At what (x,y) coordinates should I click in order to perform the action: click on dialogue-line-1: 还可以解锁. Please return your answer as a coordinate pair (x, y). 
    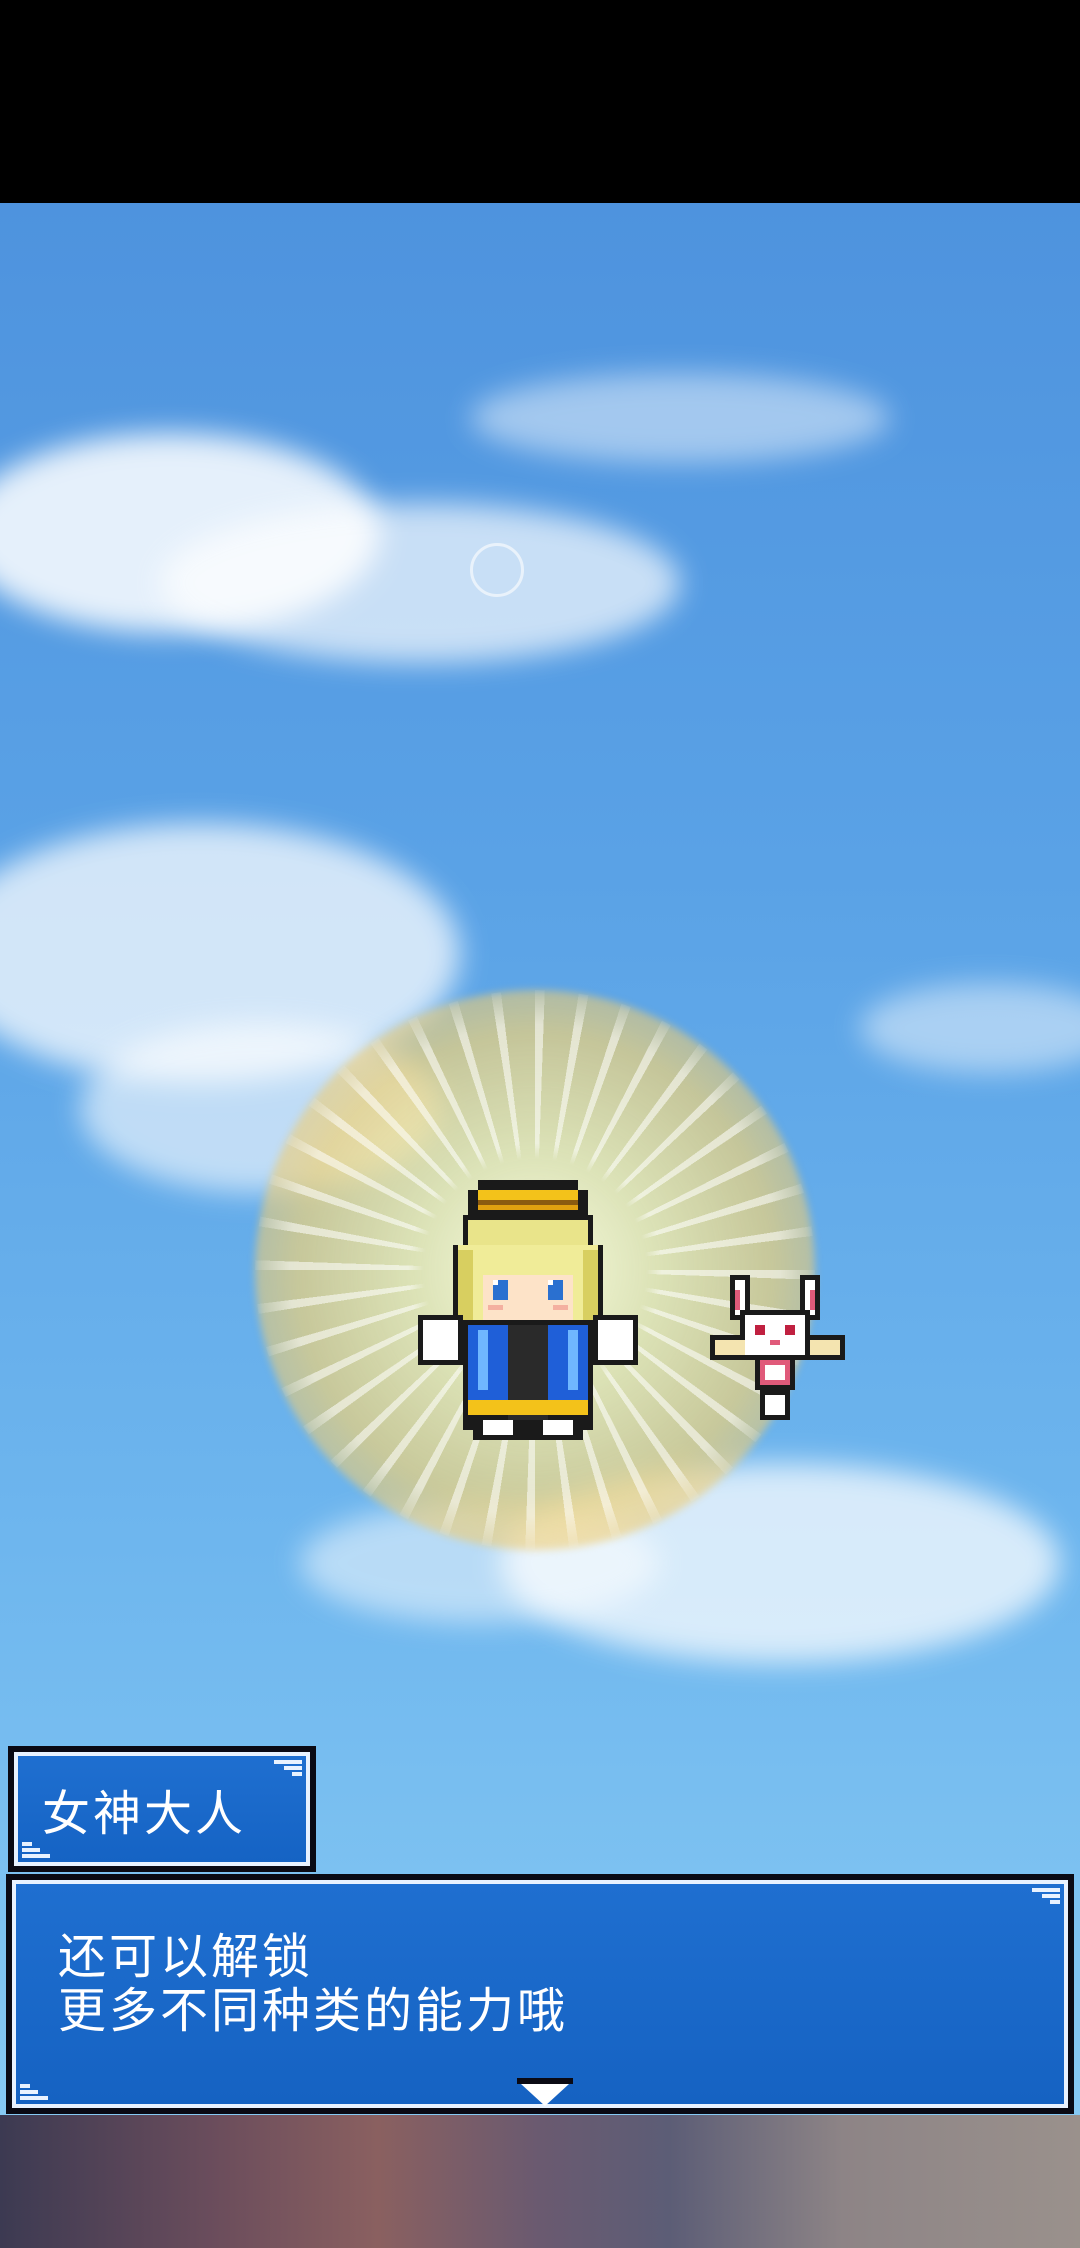
    Looking at the image, I should click on (186, 1957).